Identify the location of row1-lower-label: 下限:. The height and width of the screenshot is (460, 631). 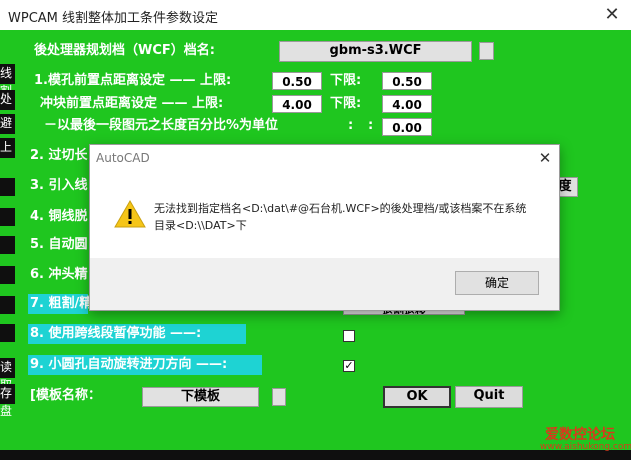
(346, 80).